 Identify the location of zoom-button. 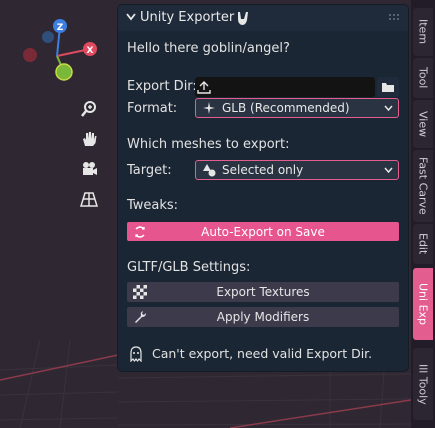
(89, 109).